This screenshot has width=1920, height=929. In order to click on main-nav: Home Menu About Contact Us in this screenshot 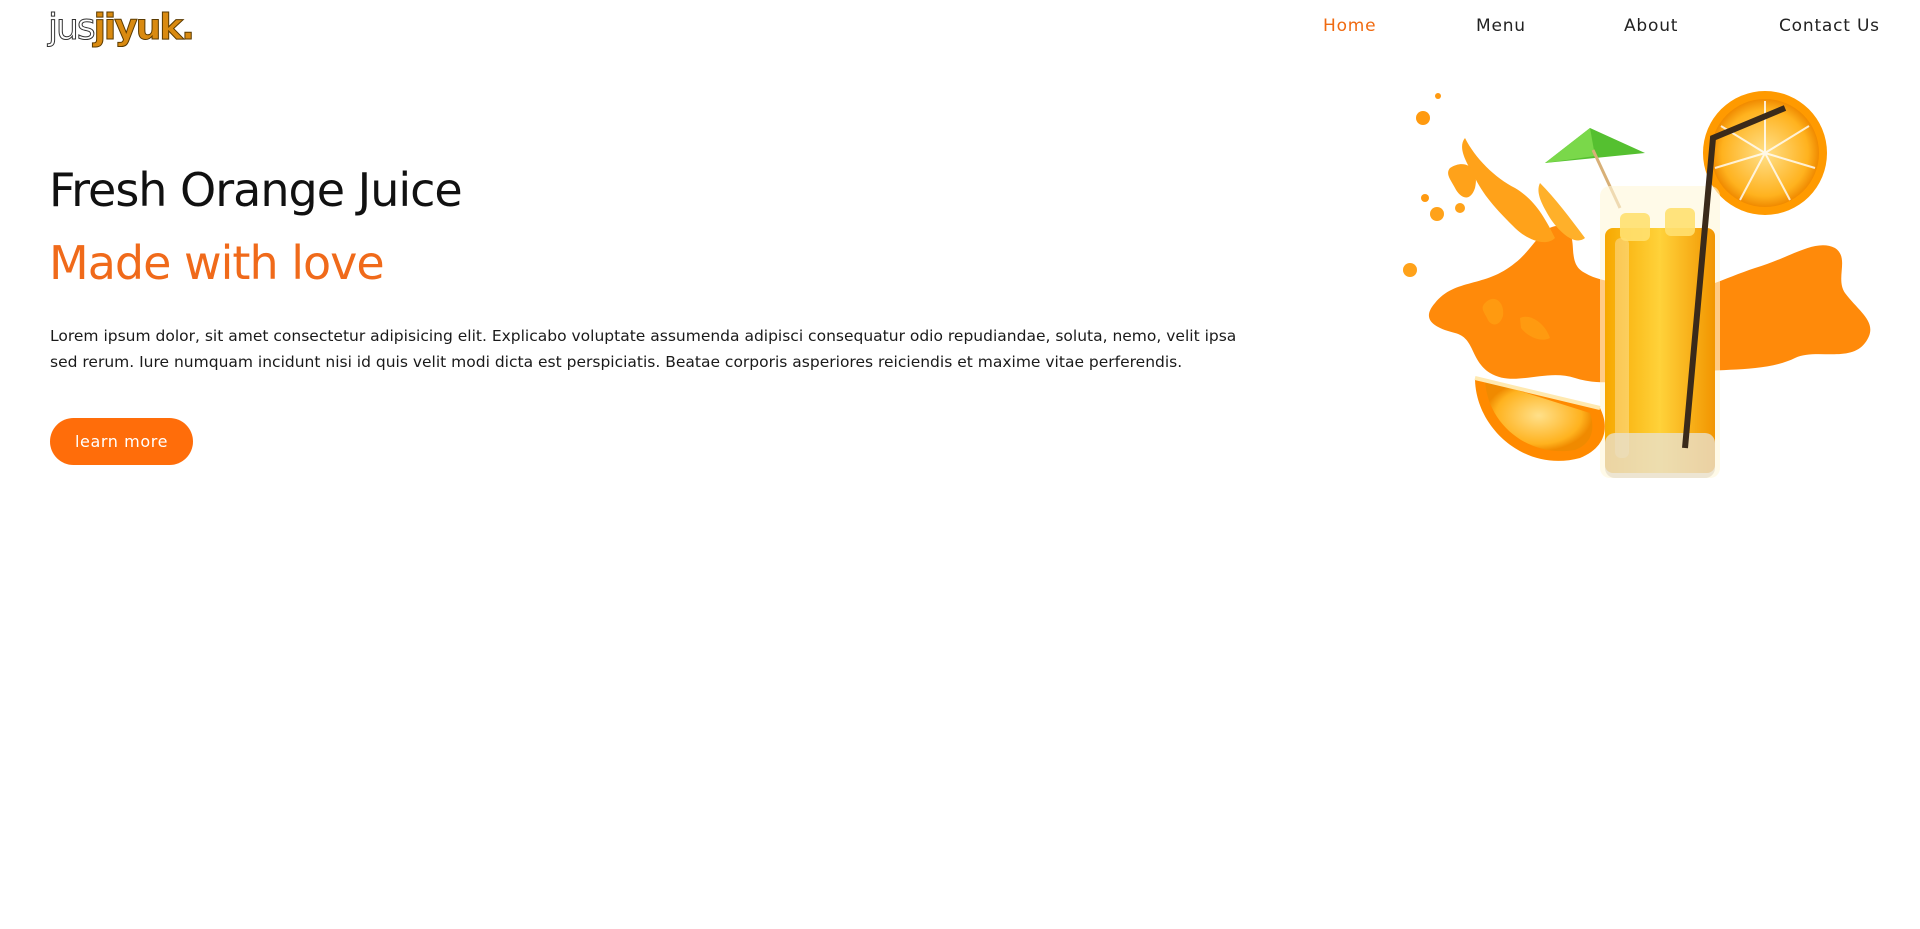, I will do `click(1603, 28)`.